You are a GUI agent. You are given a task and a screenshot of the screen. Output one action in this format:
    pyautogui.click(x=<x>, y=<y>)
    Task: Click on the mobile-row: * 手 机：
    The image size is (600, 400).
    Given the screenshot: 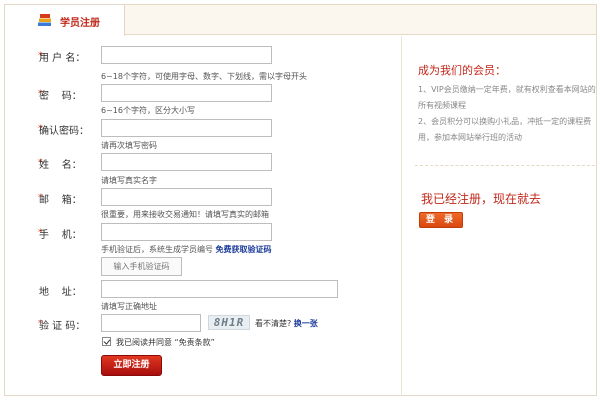 What is the action you would take?
    pyautogui.click(x=203, y=233)
    